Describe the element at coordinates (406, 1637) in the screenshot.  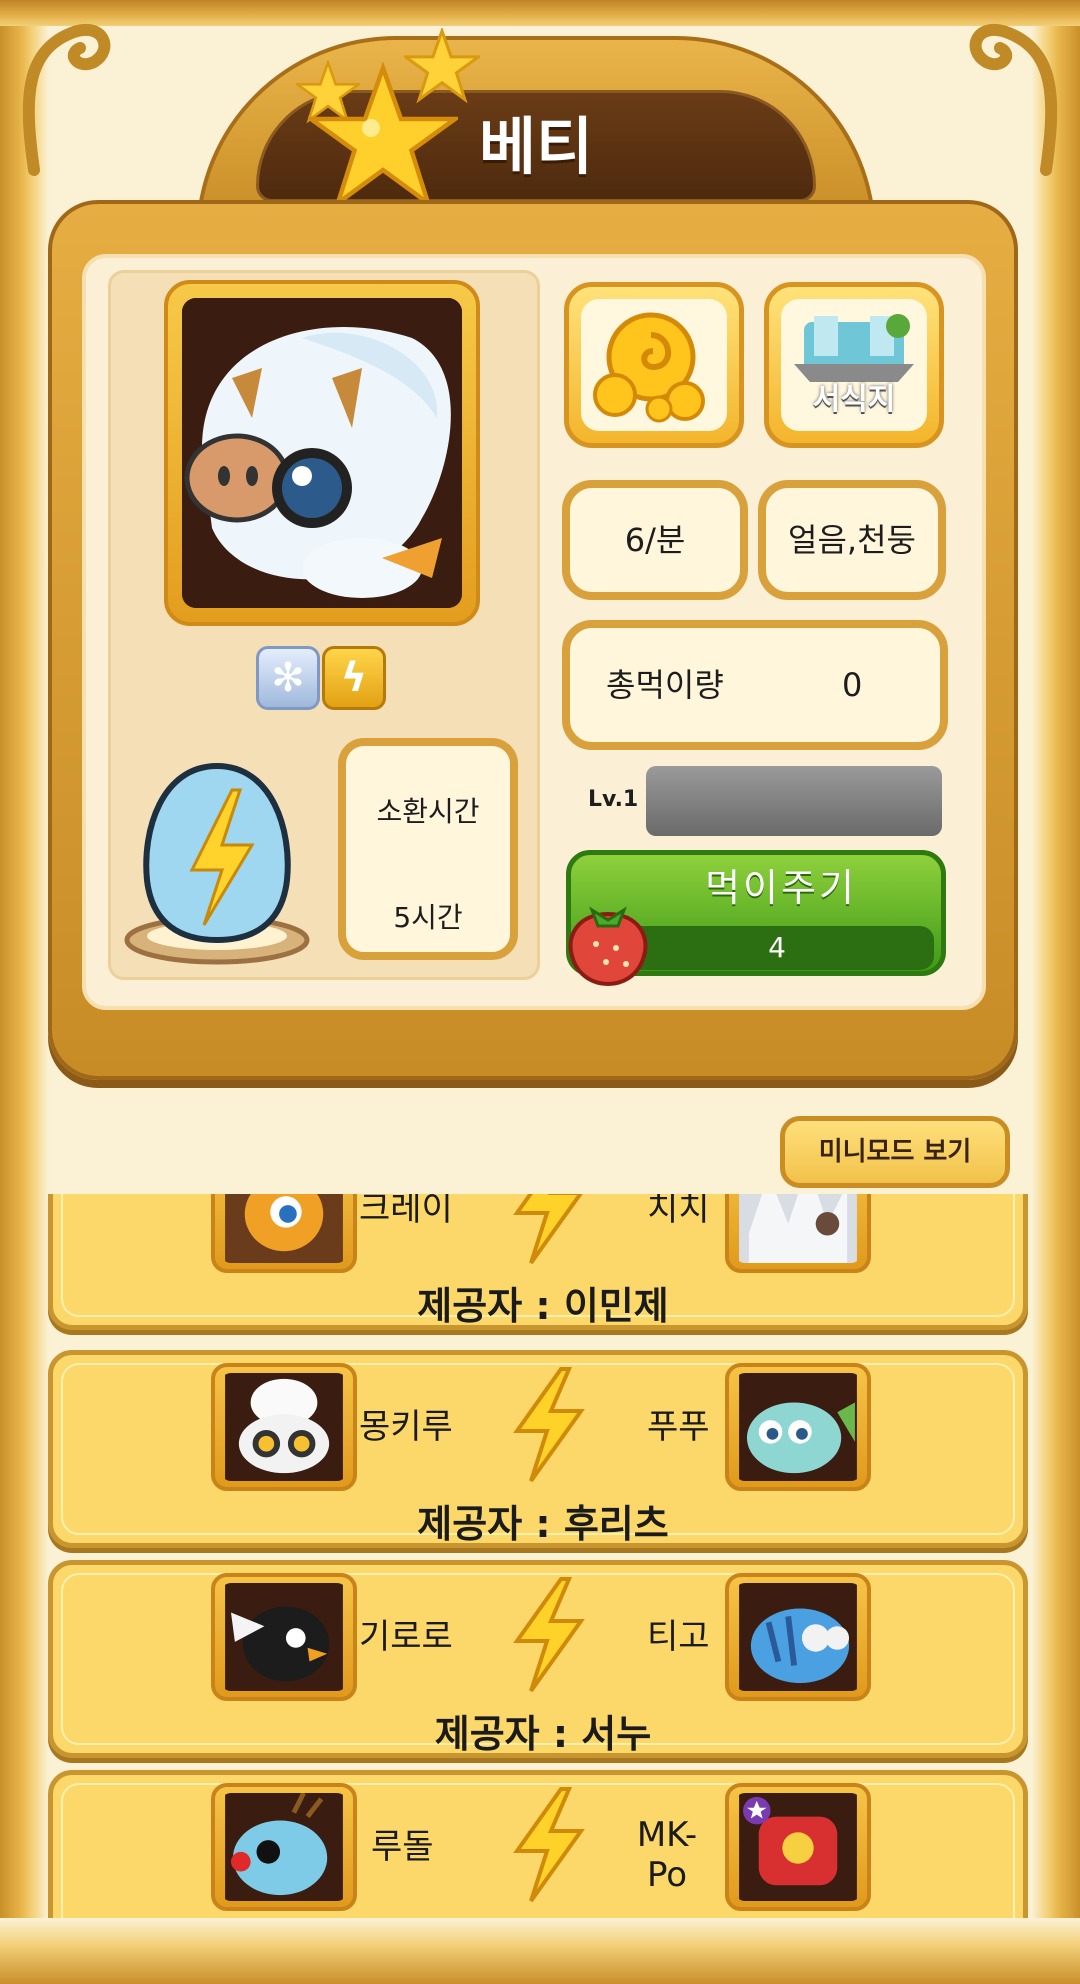
I see `combo-left-name: 기로로` at that location.